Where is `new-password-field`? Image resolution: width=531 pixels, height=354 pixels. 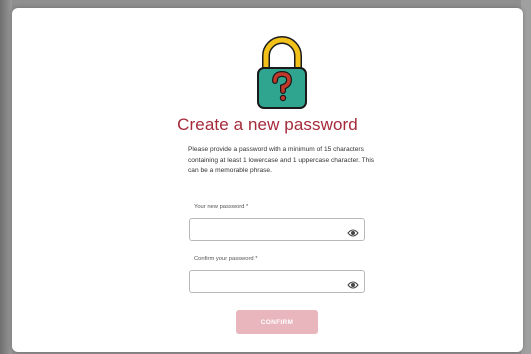
new-password-field is located at coordinates (277, 229).